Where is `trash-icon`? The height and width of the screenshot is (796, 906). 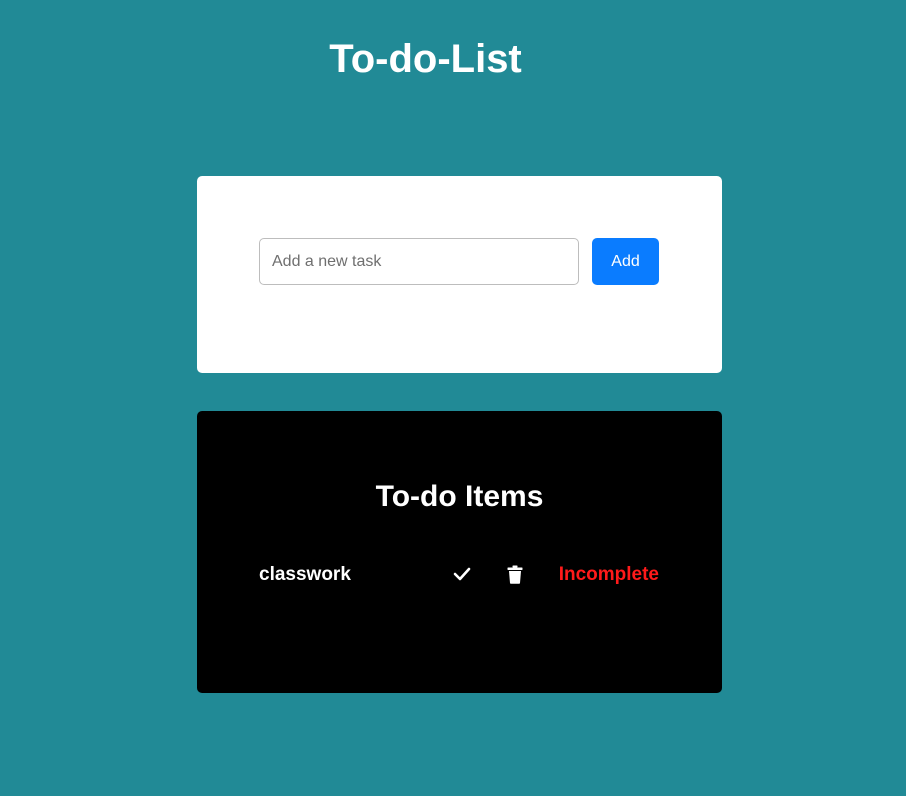 trash-icon is located at coordinates (515, 574).